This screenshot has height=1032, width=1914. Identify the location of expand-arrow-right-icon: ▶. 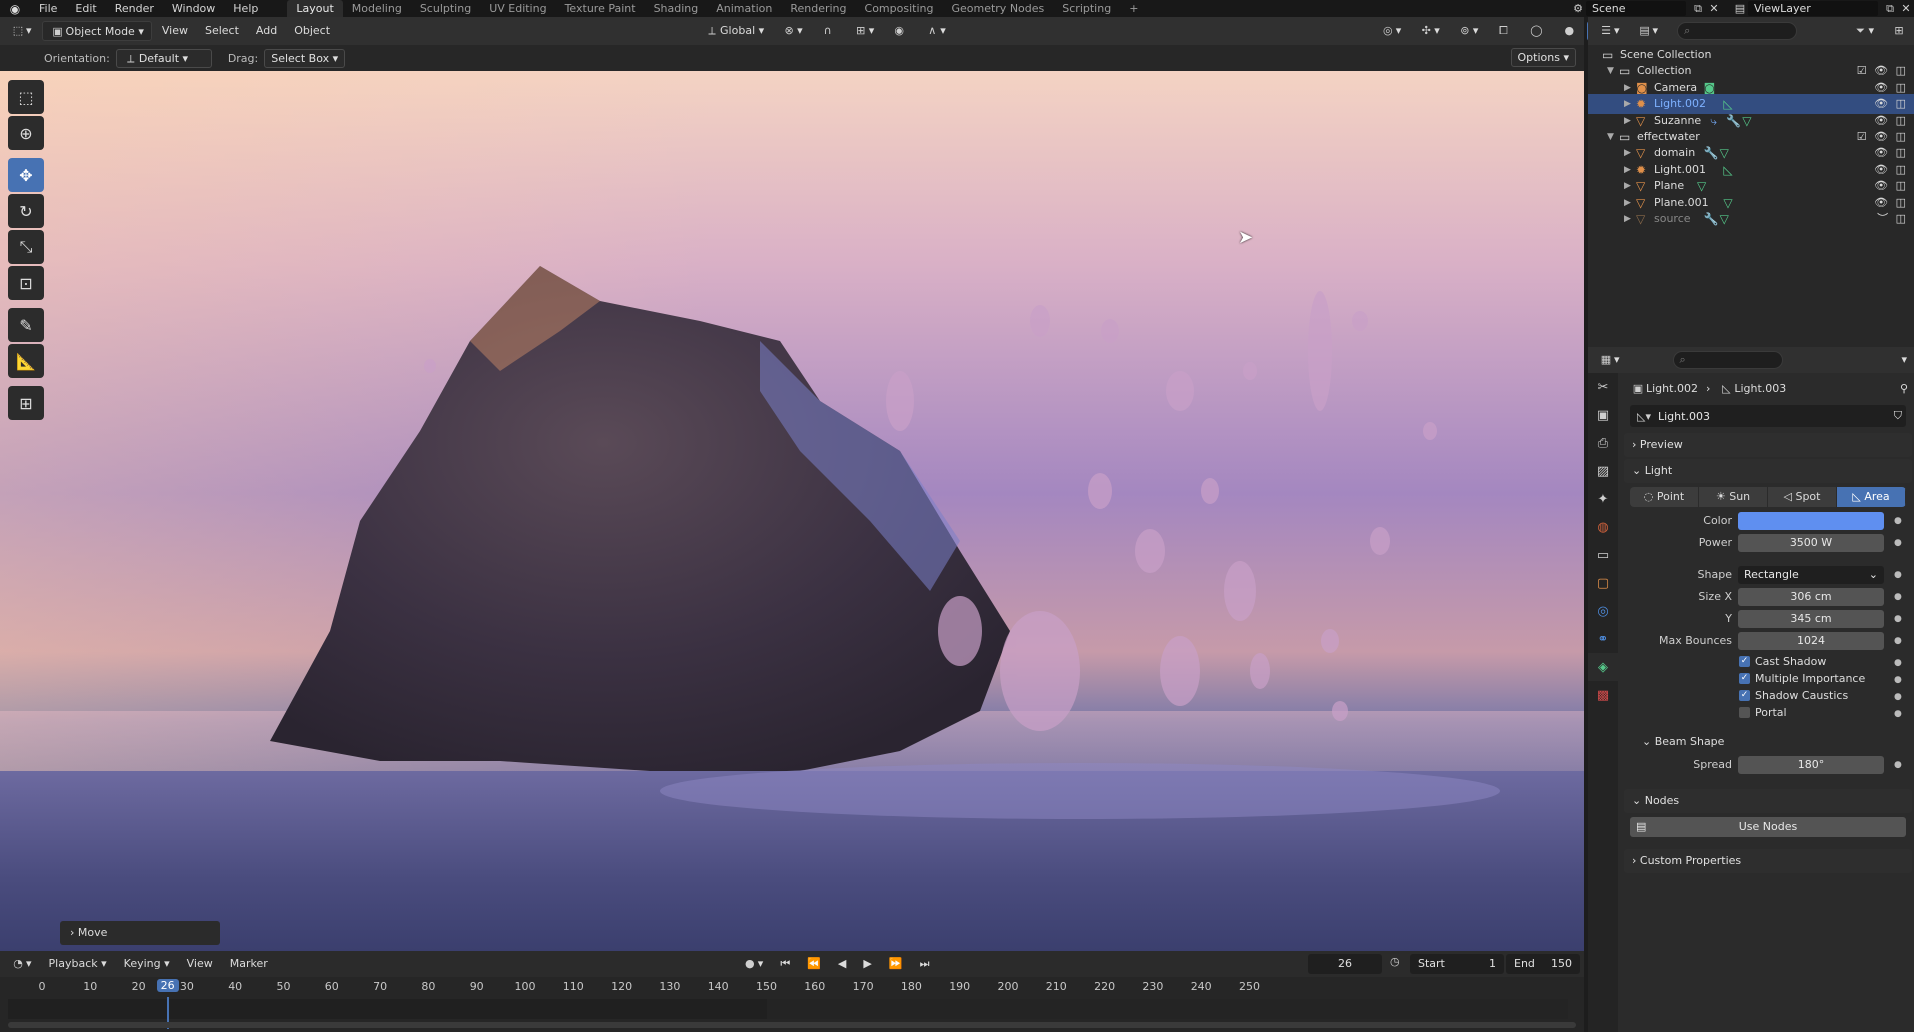
(1627, 219).